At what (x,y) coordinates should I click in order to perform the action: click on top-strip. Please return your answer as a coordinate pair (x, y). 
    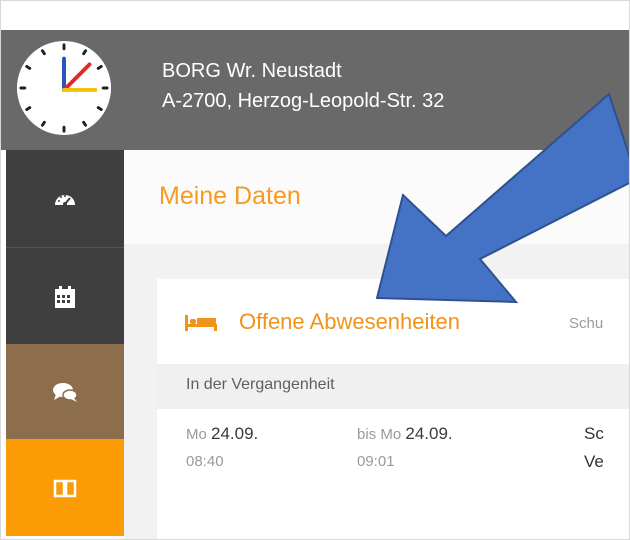
    Looking at the image, I should click on (315, 15).